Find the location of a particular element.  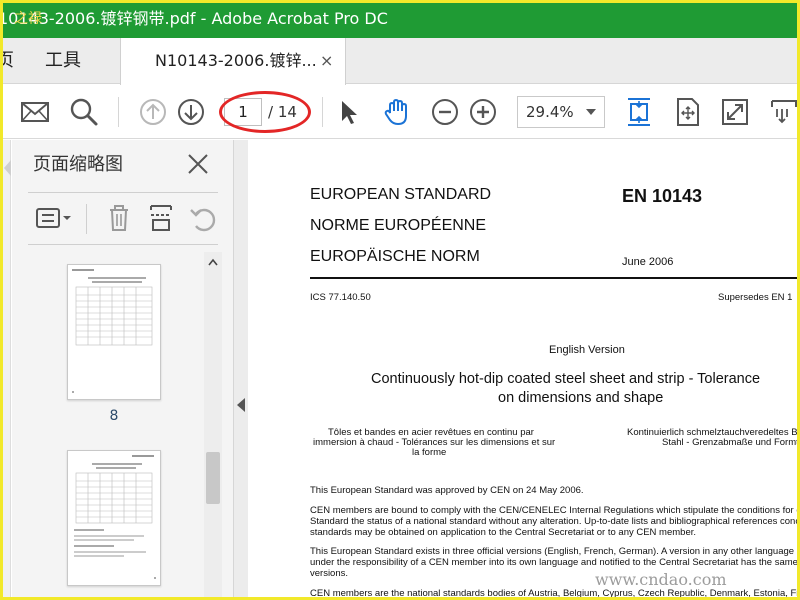

doc-line: EUROPEAN STANDARD is located at coordinates (401, 194).